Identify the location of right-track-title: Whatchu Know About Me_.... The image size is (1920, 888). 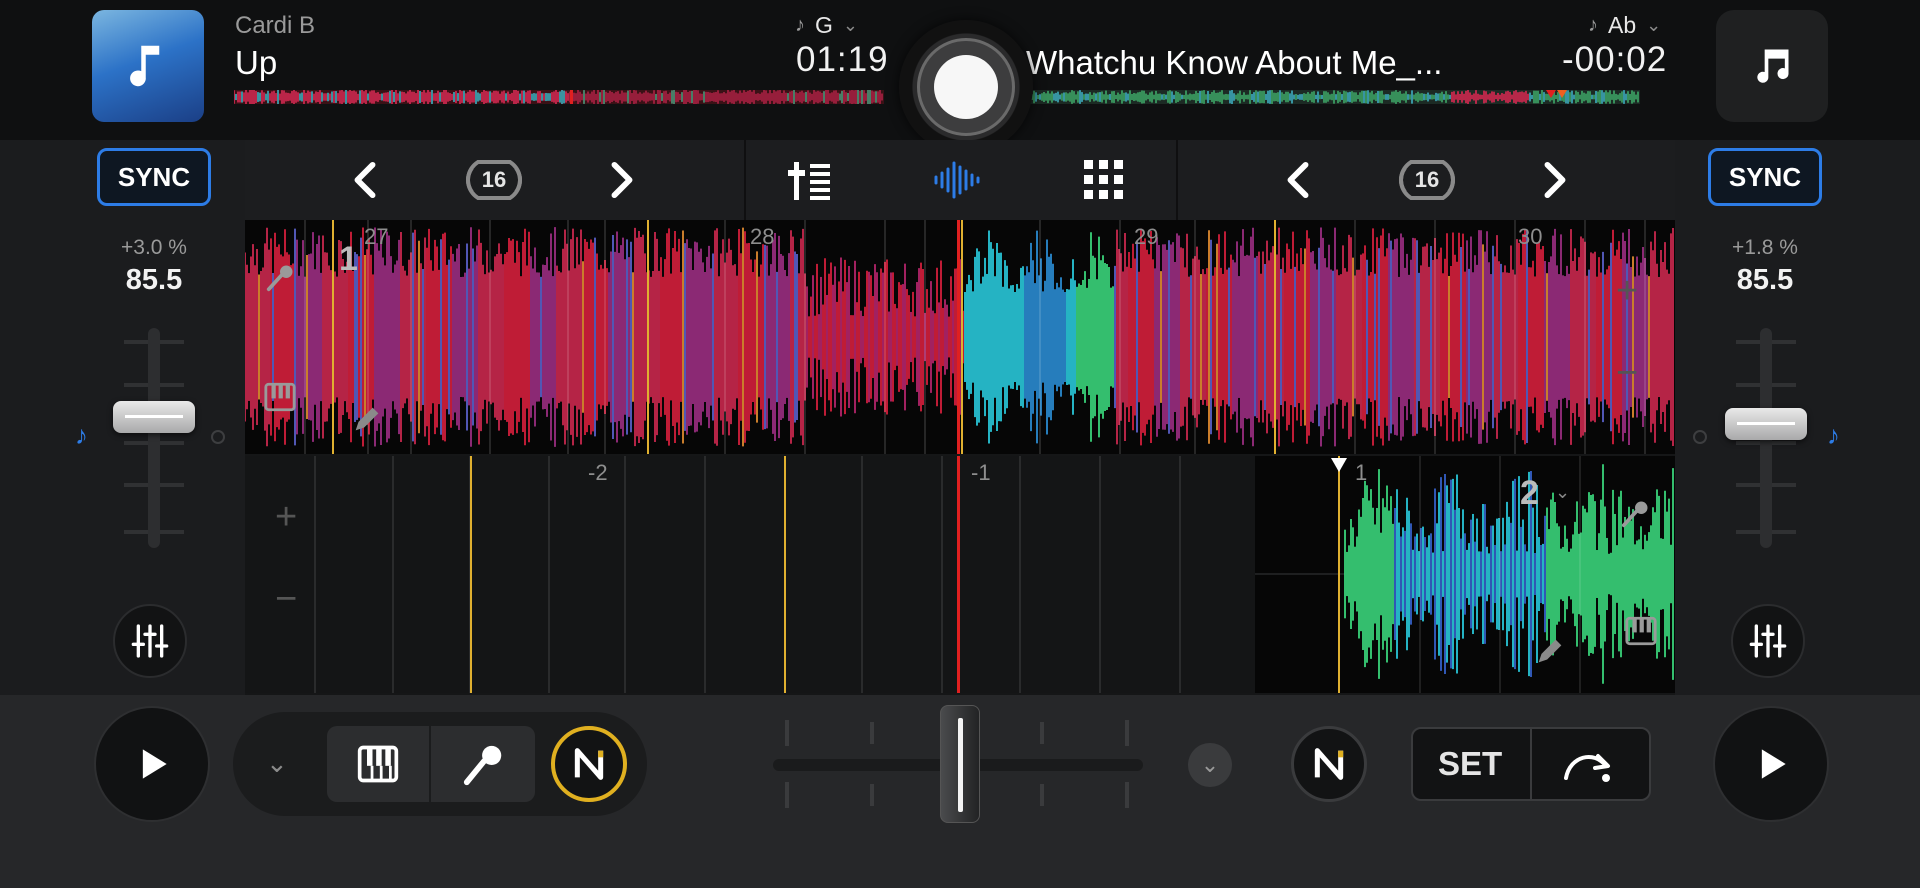
(1234, 62).